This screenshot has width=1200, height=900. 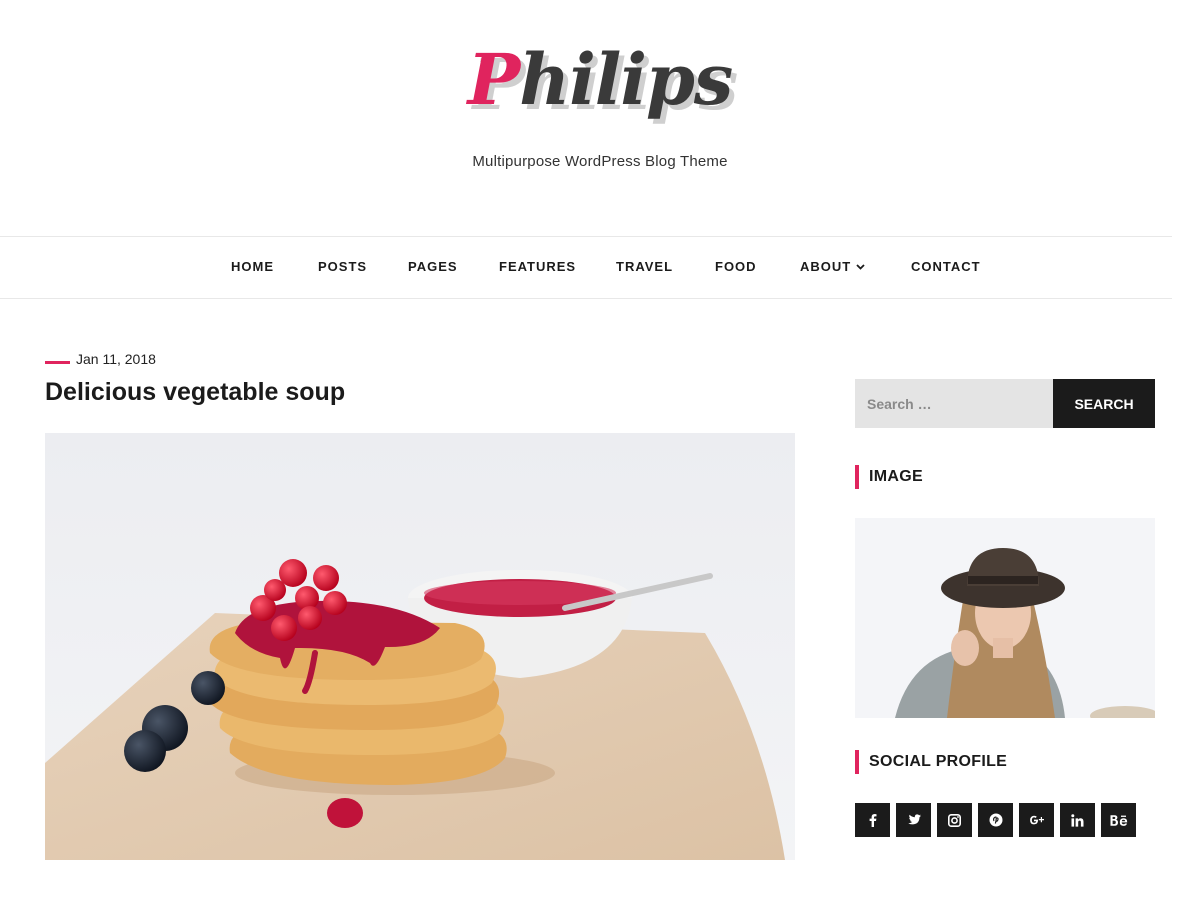 I want to click on sidebar-image, so click(x=1005, y=618).